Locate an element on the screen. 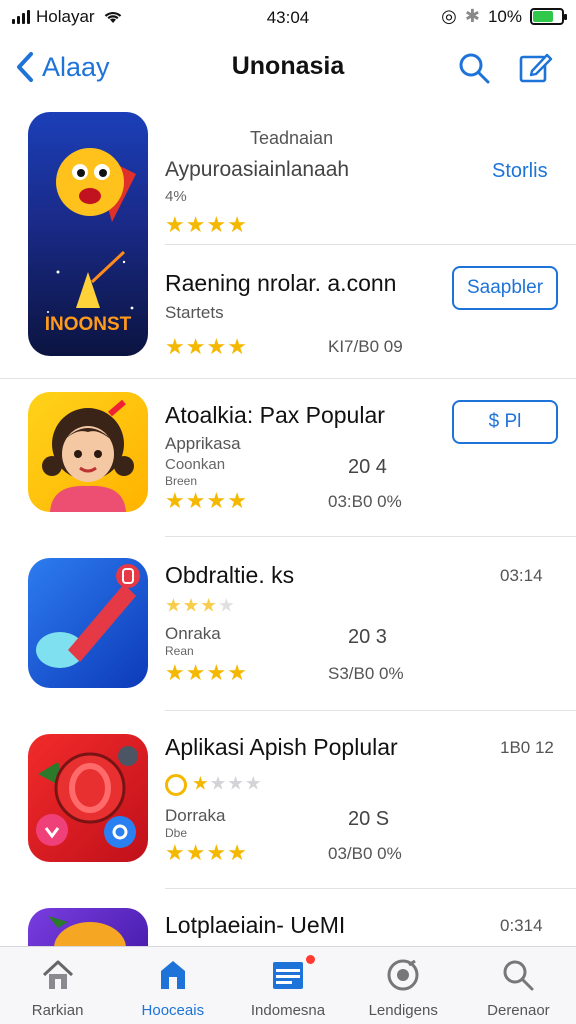 This screenshot has height=1024, width=576. app-right-value: 03:14 is located at coordinates (521, 575).